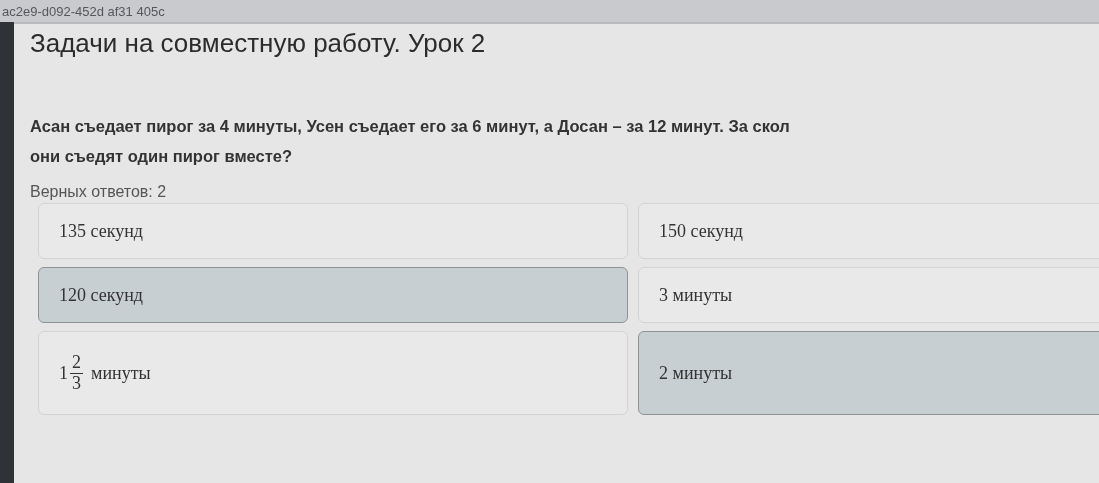  I want to click on answer-option: 120 секунд, so click(333, 295).